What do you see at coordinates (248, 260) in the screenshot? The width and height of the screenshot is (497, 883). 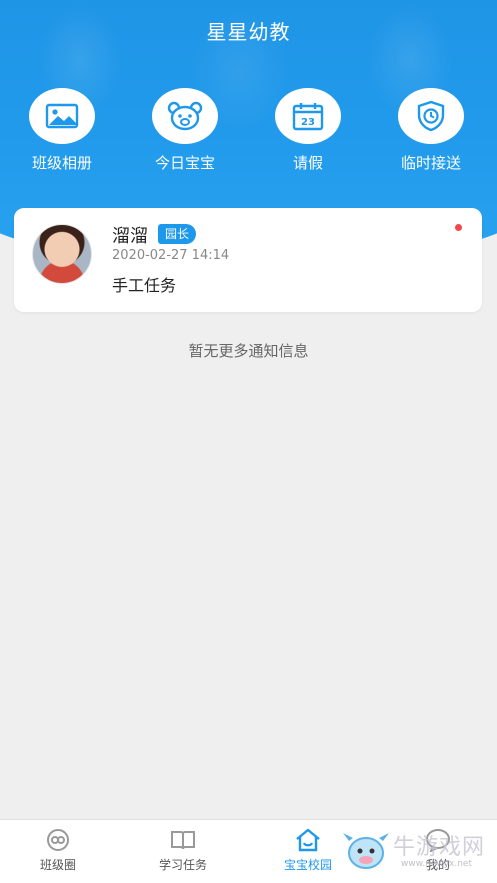 I see `notice-card: 溜溜 园长 2020-02-27 14:14 手工任务` at bounding box center [248, 260].